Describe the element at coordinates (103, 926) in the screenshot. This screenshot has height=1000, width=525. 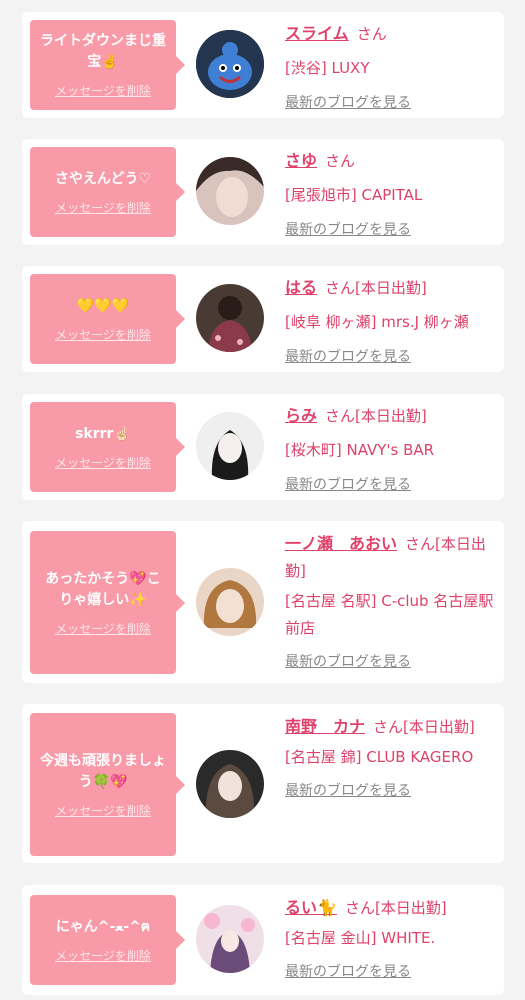
I see `message-text: にゃん^-ﻌ-^ฅ` at that location.